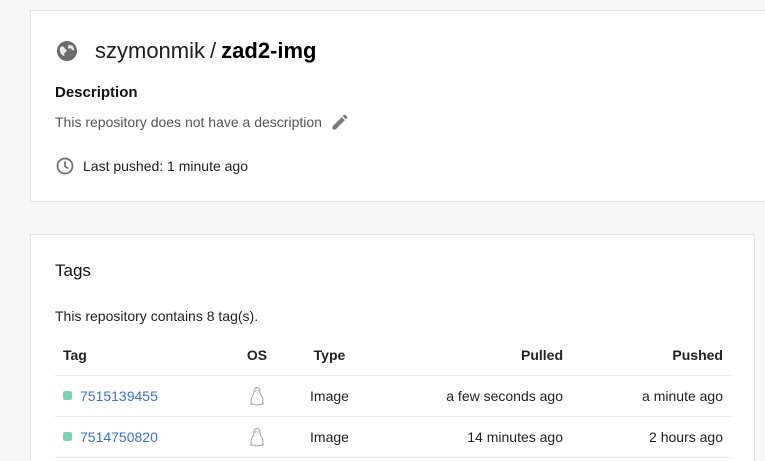 The image size is (765, 461). Describe the element at coordinates (119, 396) in the screenshot. I see `tag-link: 7515139455` at that location.